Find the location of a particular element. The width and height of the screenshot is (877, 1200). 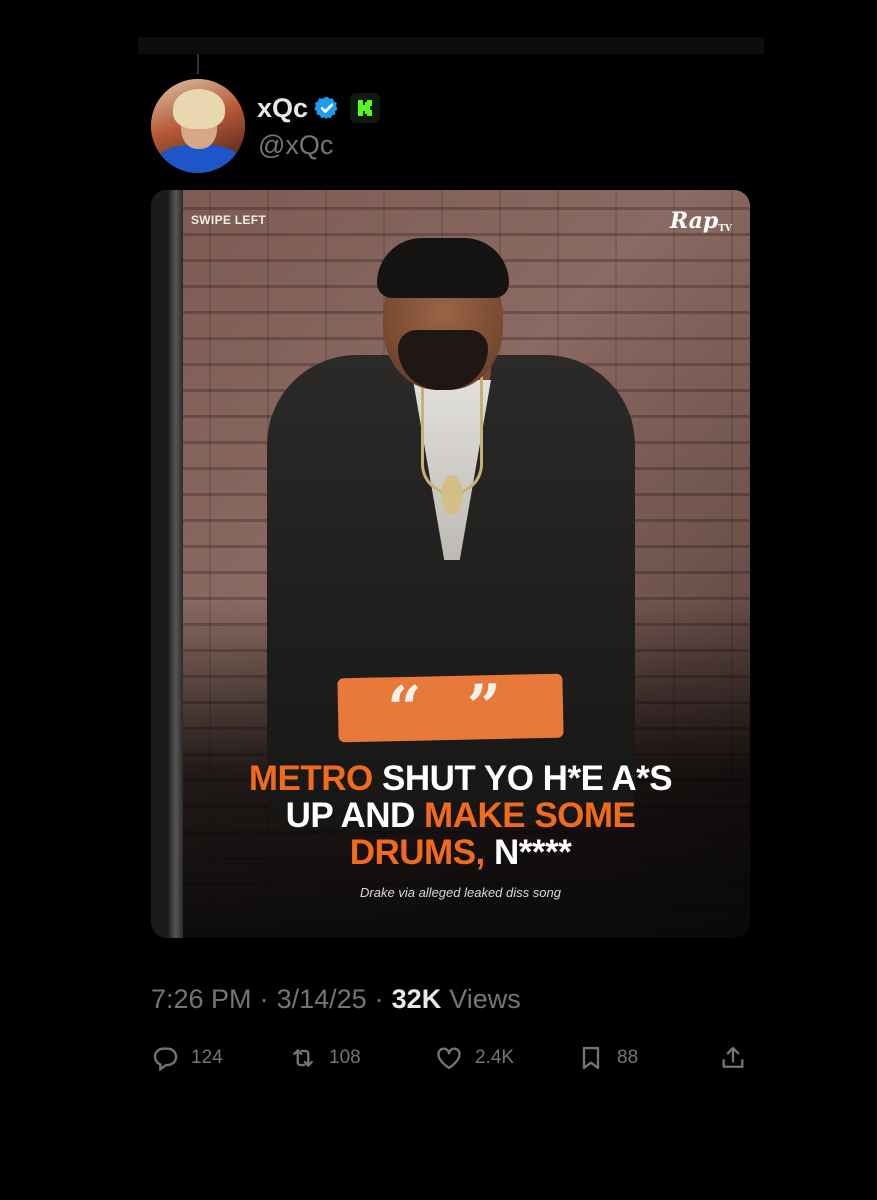

views-count: 32K is located at coordinates (416, 999).